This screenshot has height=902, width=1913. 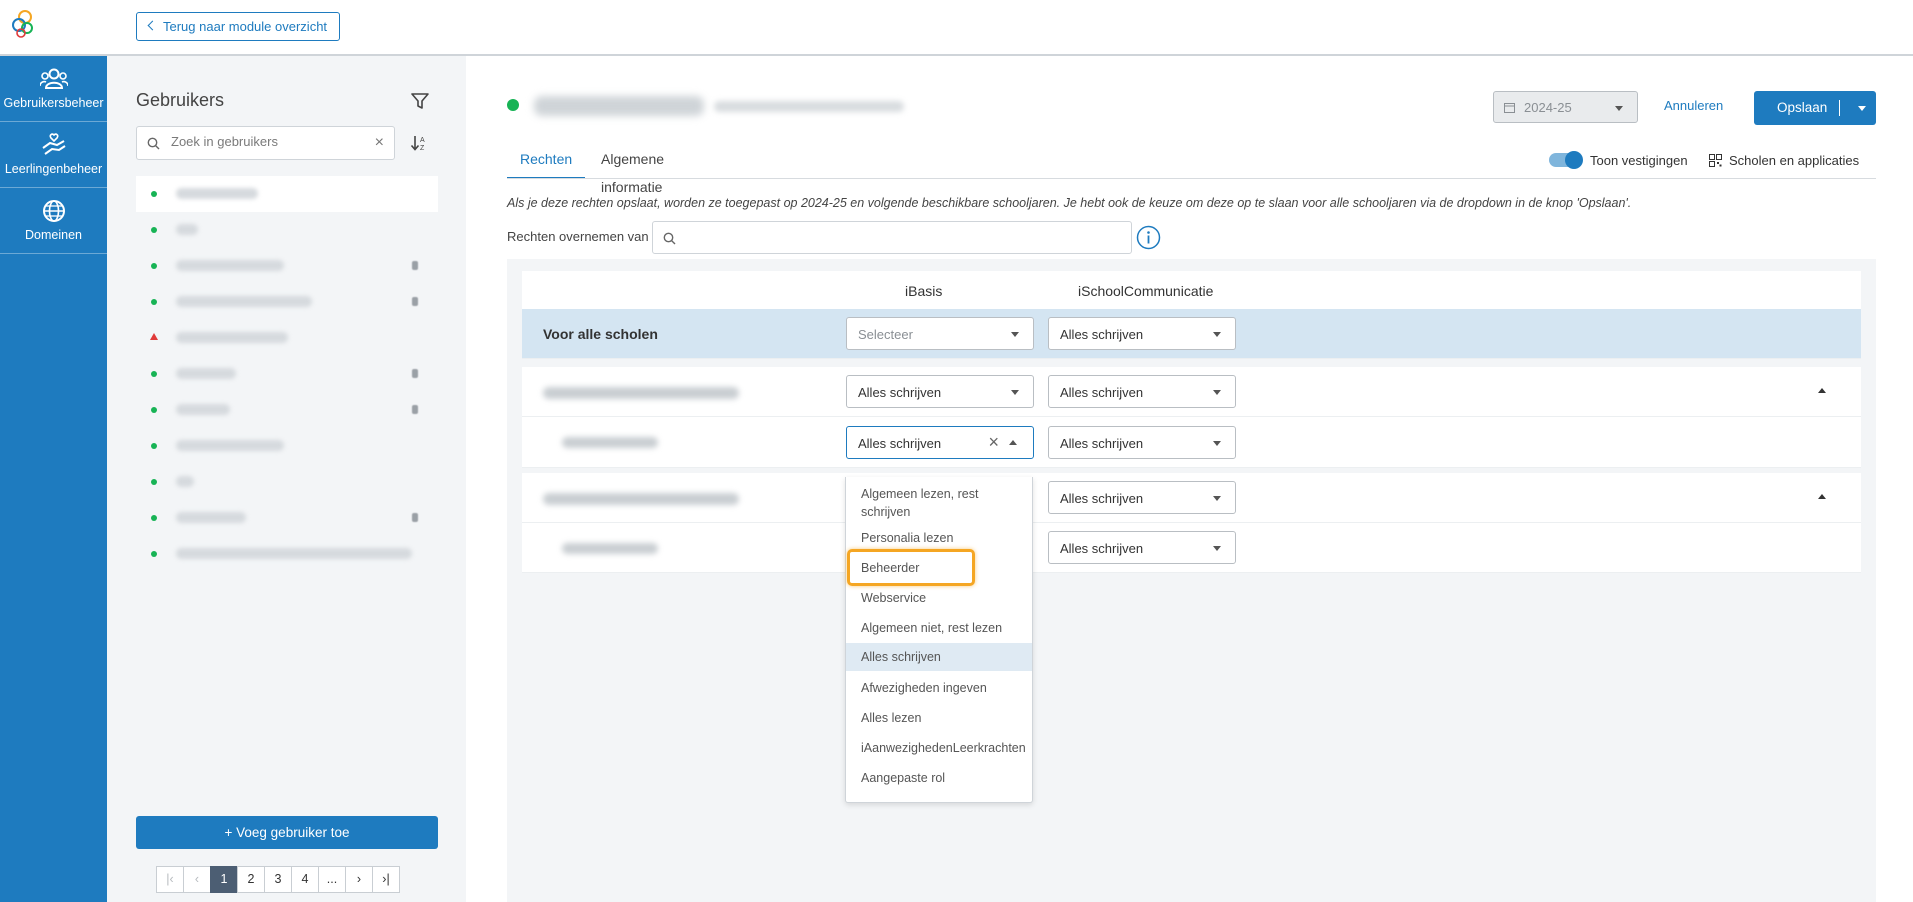 What do you see at coordinates (939, 503) in the screenshot?
I see `dropdown-option: Algemeen lezen, rest schrijven` at bounding box center [939, 503].